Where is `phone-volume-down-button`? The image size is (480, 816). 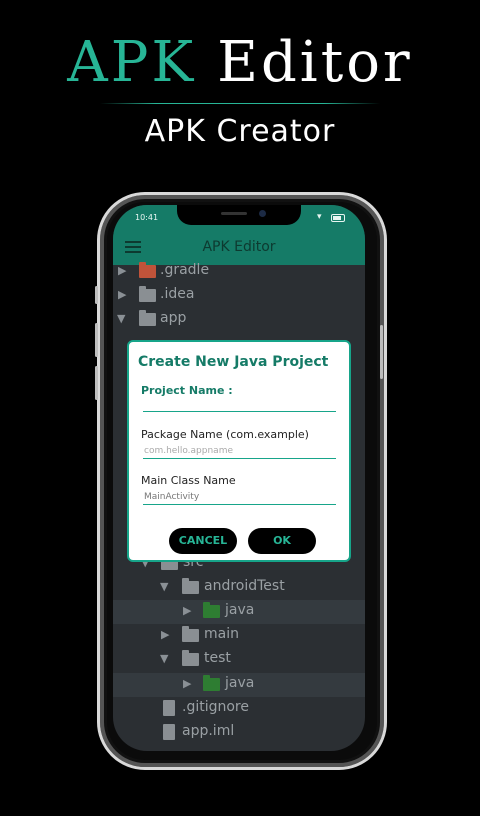
phone-volume-down-button is located at coordinates (96, 383).